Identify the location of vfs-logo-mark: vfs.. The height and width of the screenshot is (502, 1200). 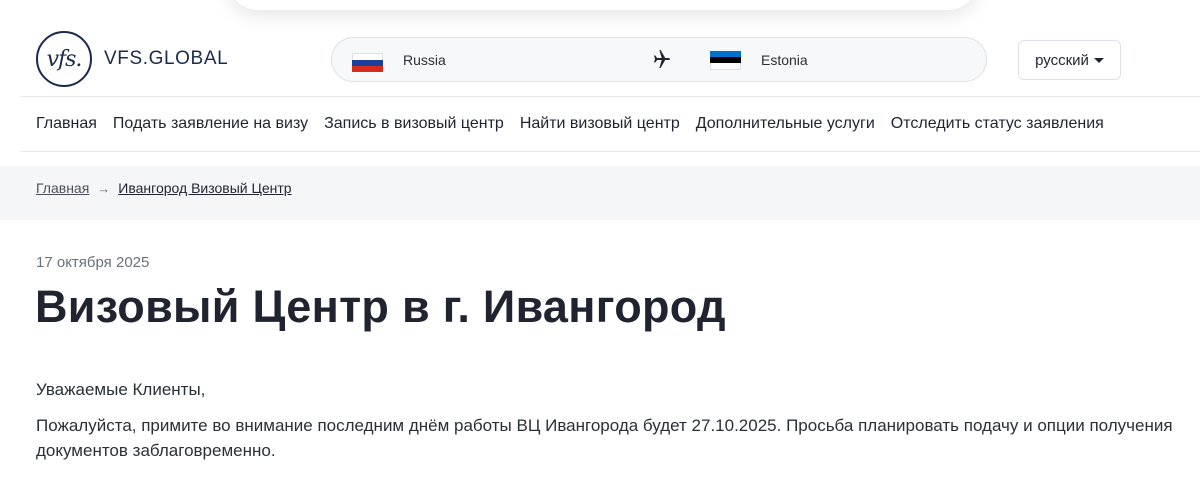
(64, 59).